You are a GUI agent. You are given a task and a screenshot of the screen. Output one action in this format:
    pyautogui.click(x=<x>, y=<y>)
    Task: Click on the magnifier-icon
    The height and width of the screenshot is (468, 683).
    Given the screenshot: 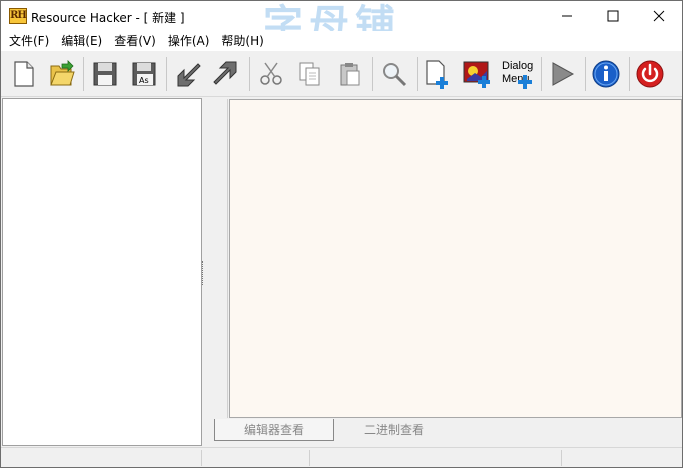 What is the action you would take?
    pyautogui.click(x=395, y=75)
    